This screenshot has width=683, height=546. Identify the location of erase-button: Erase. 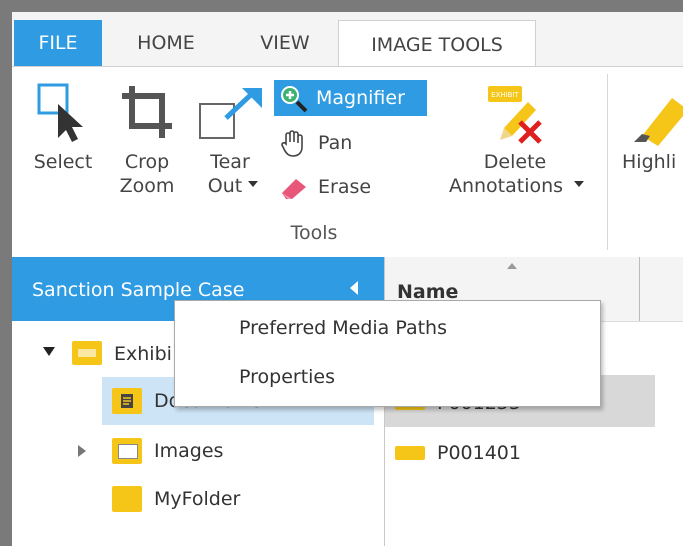
(338, 187).